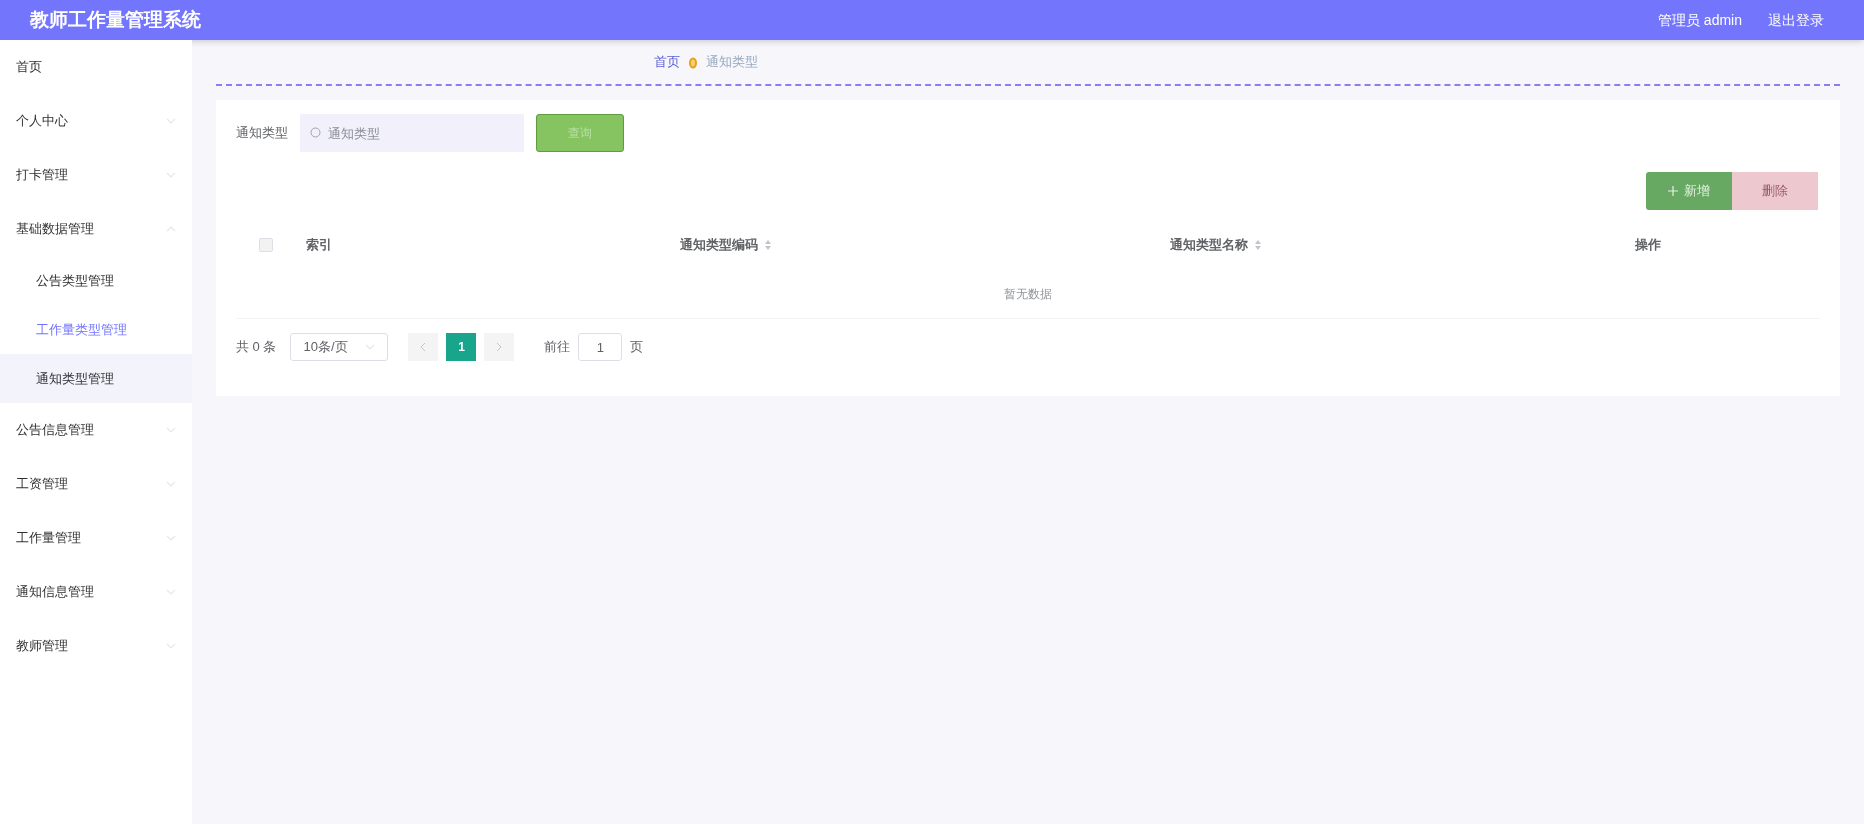 The width and height of the screenshot is (1864, 824). What do you see at coordinates (600, 347) in the screenshot?
I see `goto-field: 1` at bounding box center [600, 347].